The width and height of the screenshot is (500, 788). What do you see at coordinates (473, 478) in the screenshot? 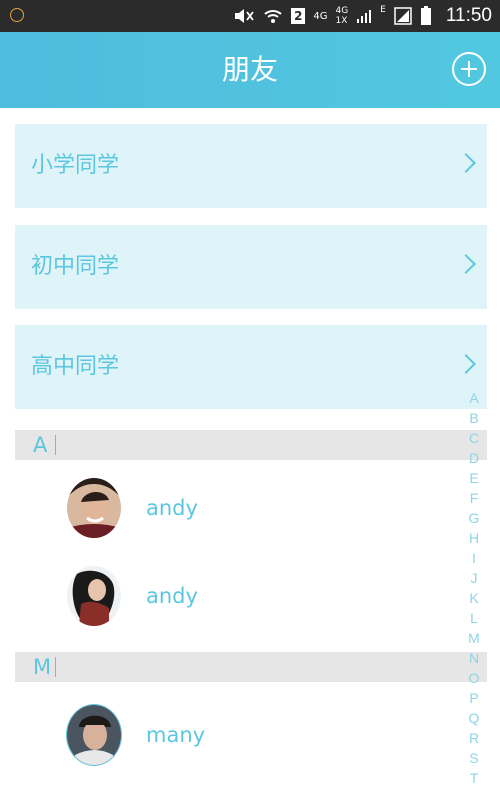
I see `index-letter-e: E` at bounding box center [473, 478].